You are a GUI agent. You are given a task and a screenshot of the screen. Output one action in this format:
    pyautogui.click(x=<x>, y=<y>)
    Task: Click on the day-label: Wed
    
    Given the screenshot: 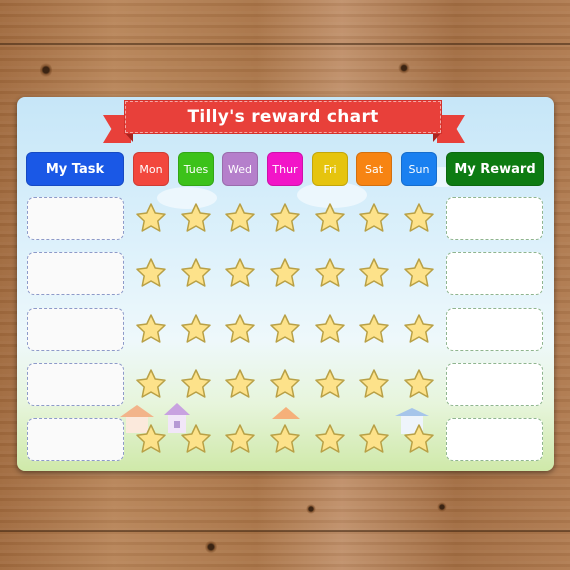 What is the action you would take?
    pyautogui.click(x=240, y=169)
    